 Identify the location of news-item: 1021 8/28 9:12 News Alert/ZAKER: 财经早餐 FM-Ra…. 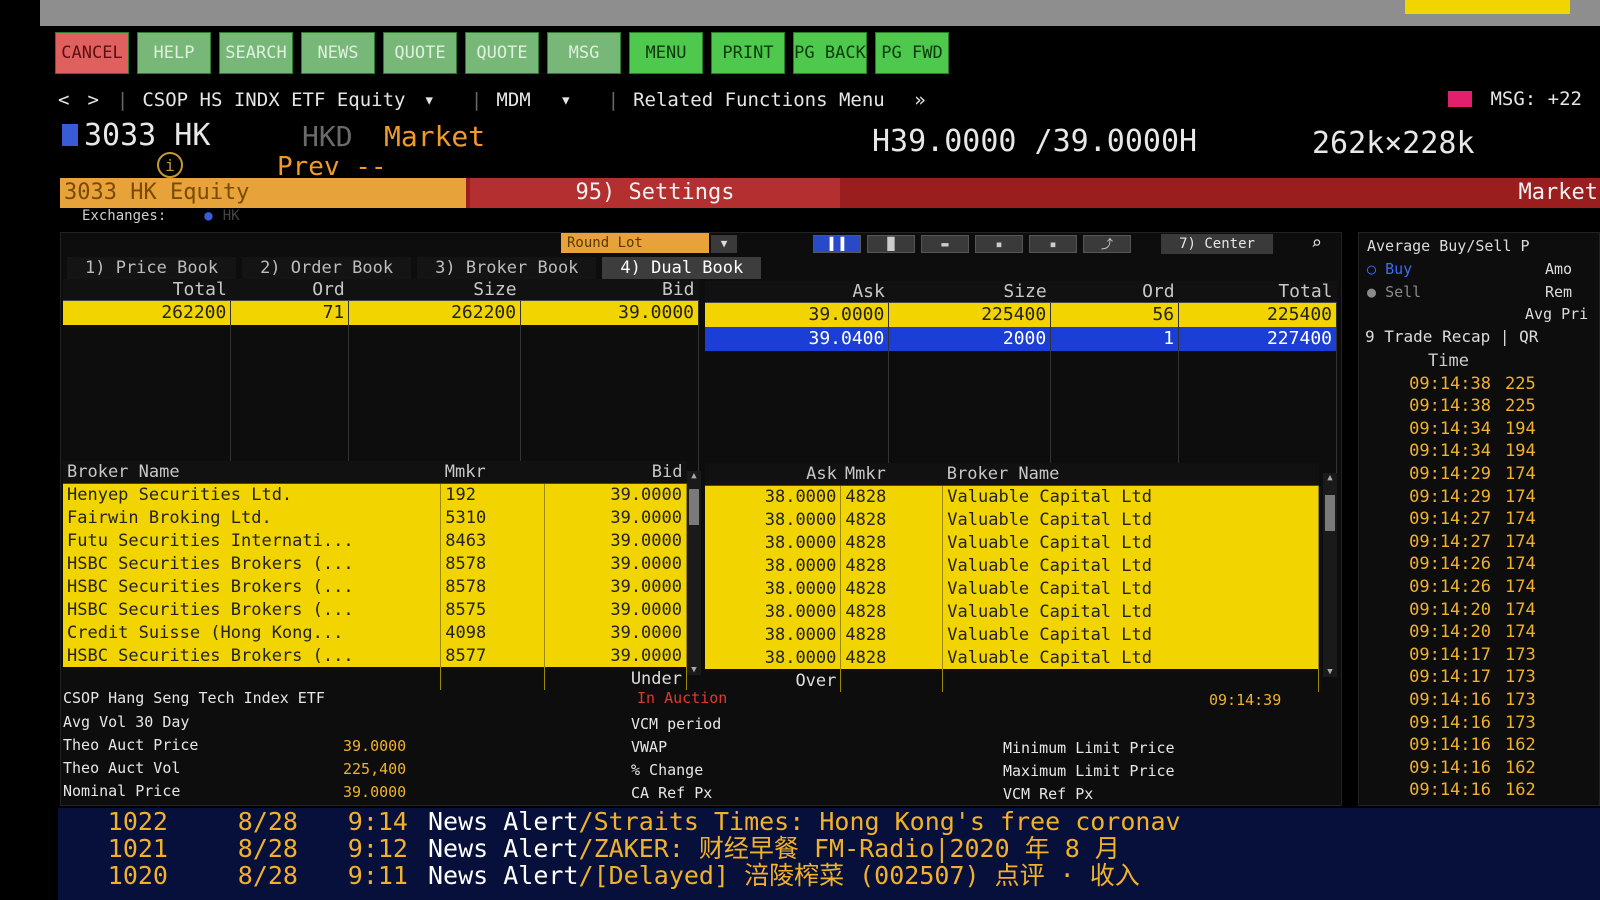
(829, 848).